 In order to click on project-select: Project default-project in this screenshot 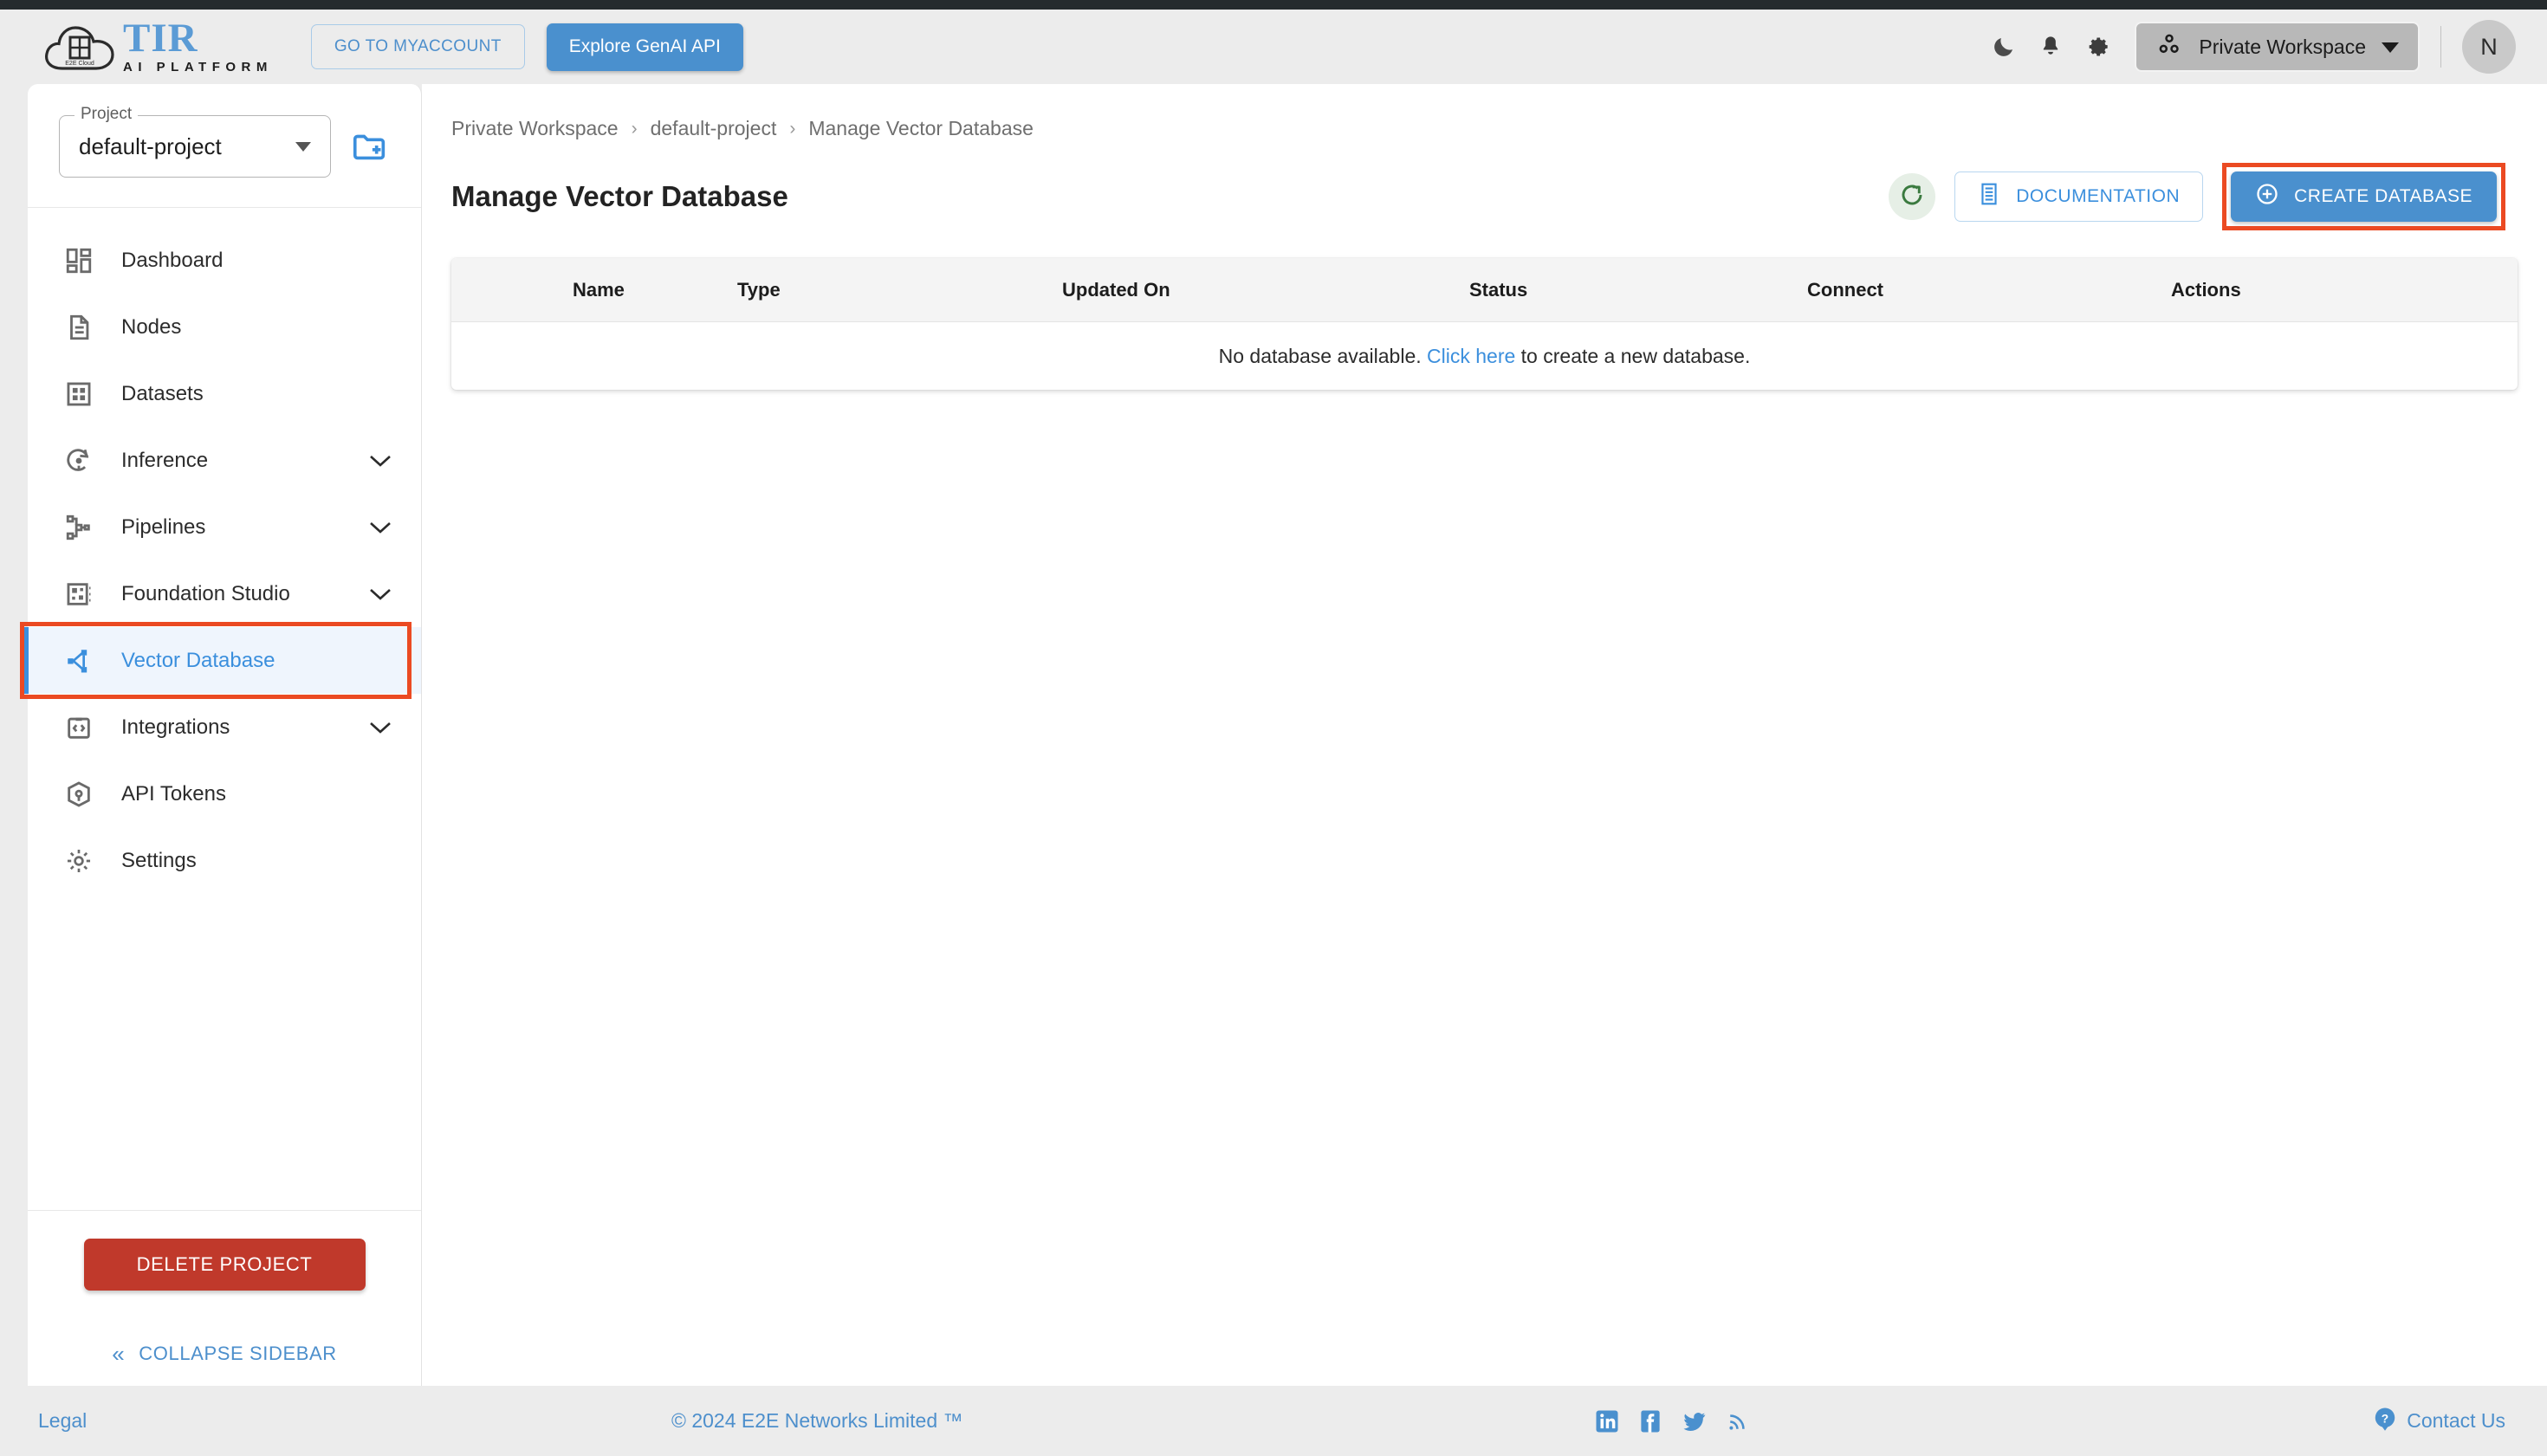, I will do `click(195, 141)`.